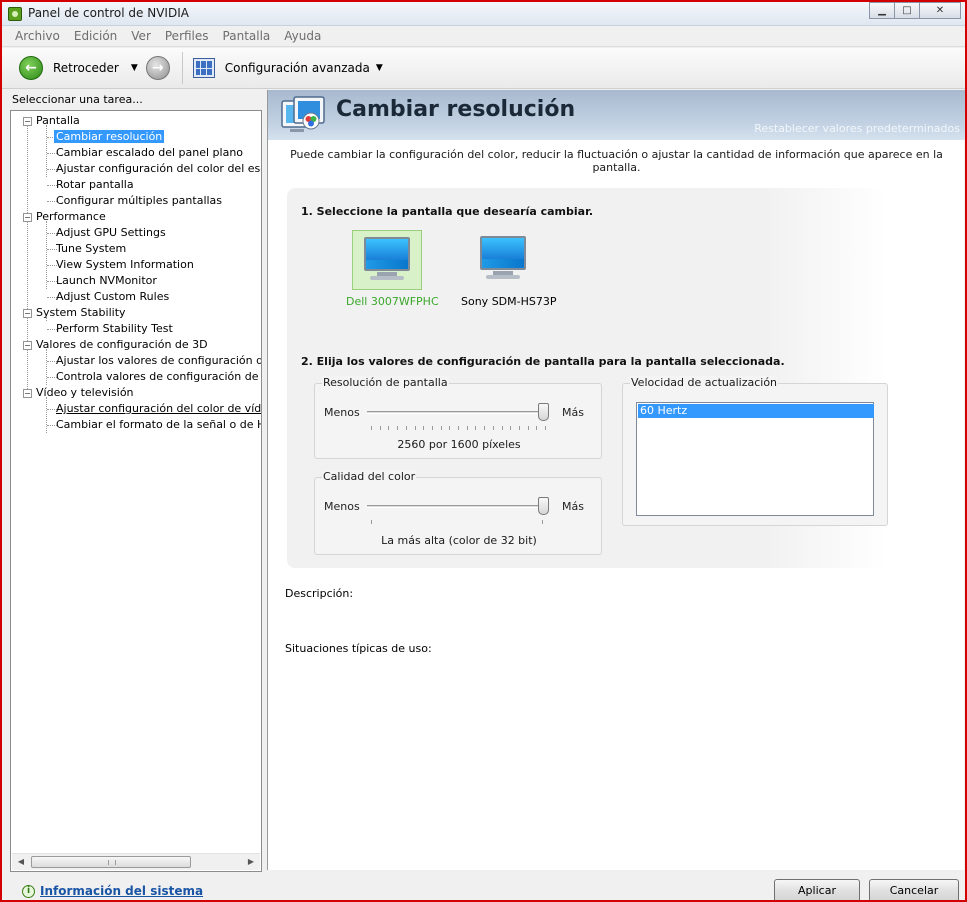 Image resolution: width=967 pixels, height=902 pixels. I want to click on menu-ver: Ver, so click(141, 36).